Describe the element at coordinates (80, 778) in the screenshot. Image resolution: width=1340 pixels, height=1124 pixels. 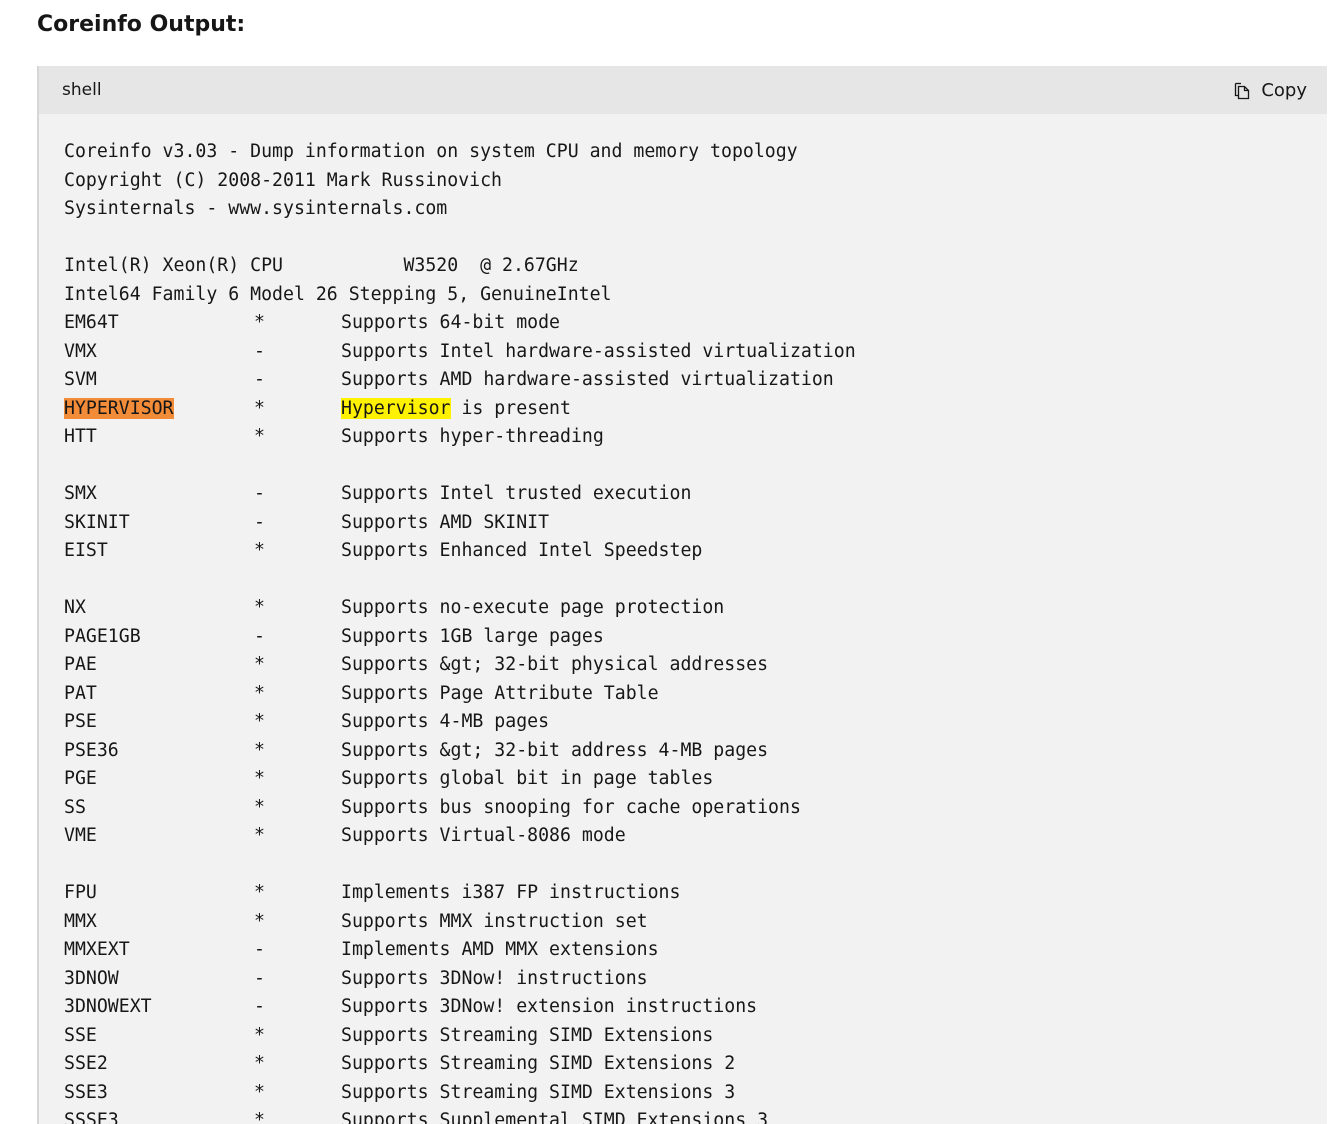
I see `feature-name-text: PGE` at that location.